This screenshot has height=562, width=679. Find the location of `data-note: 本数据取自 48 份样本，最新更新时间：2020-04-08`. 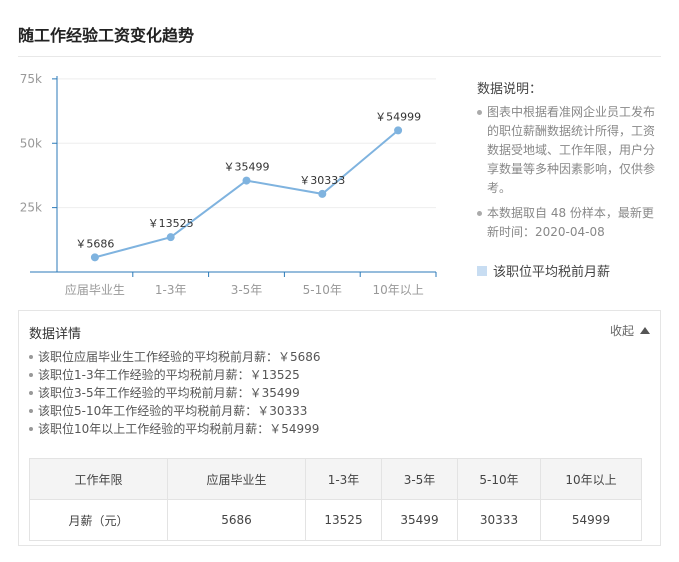

data-note: 本数据取自 48 份样本，最新更新时间：2020-04-08 is located at coordinates (569, 223).